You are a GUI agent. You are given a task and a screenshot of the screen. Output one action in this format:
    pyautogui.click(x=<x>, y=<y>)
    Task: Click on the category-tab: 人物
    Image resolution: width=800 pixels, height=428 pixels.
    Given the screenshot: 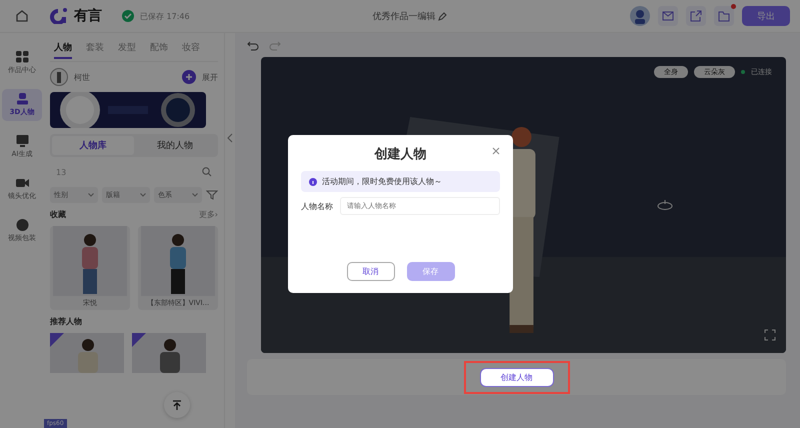 What is the action you would take?
    pyautogui.click(x=63, y=50)
    